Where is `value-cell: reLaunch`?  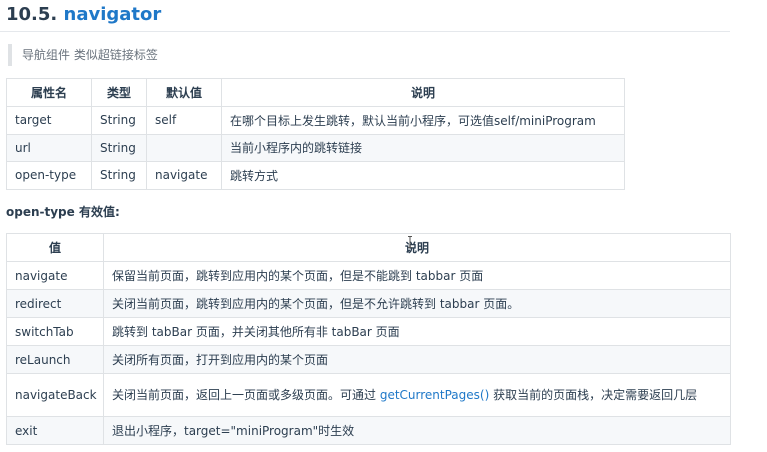
value-cell: reLaunch is located at coordinates (55, 359).